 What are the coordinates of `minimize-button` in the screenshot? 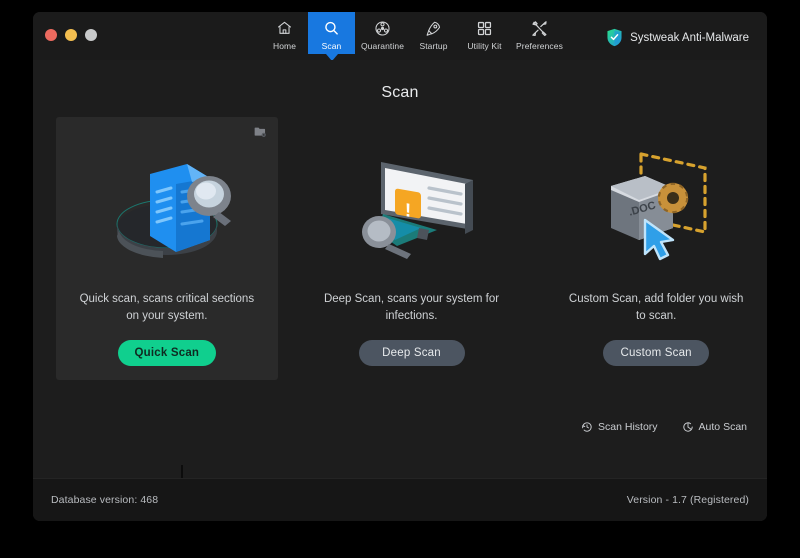 It's located at (71, 35).